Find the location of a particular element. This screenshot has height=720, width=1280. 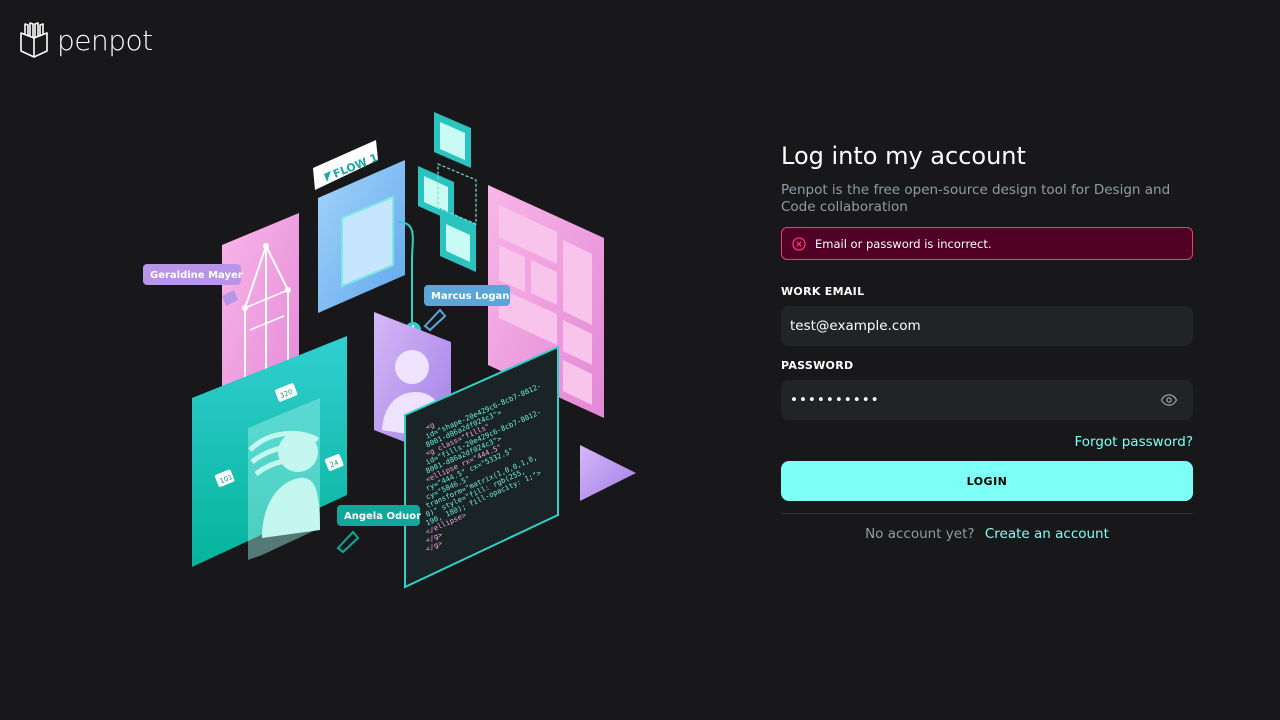

error-message: Email or password is incorrect. is located at coordinates (903, 243).